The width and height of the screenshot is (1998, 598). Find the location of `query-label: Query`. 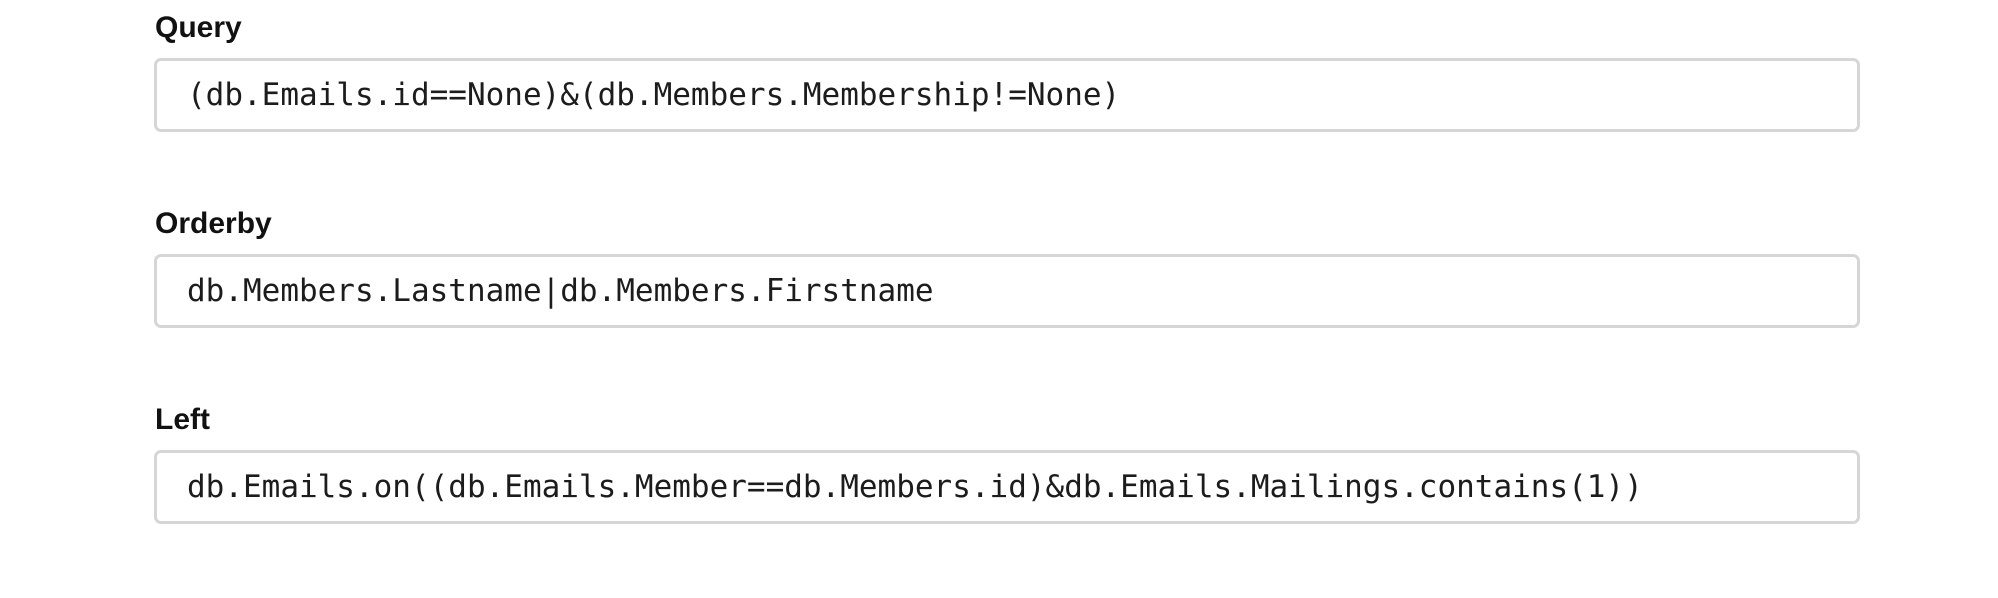

query-label: Query is located at coordinates (198, 27).